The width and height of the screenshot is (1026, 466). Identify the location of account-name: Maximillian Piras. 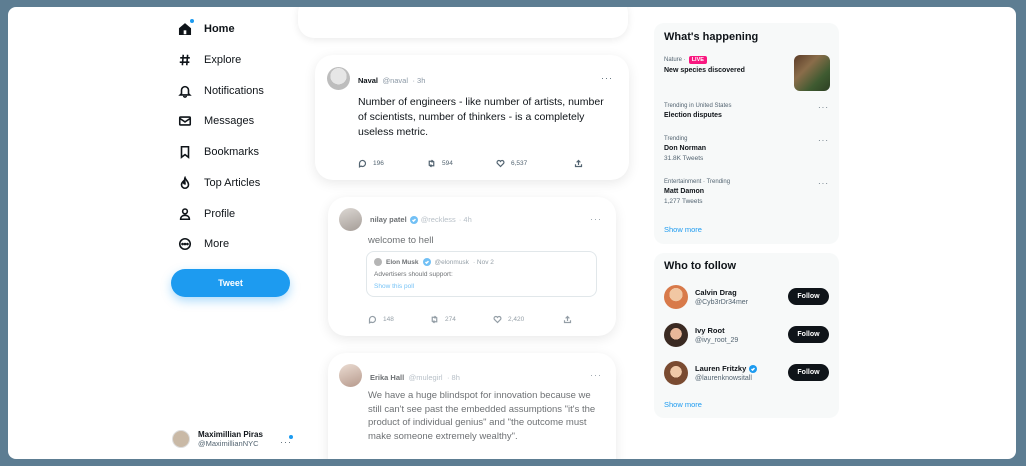
(230, 434).